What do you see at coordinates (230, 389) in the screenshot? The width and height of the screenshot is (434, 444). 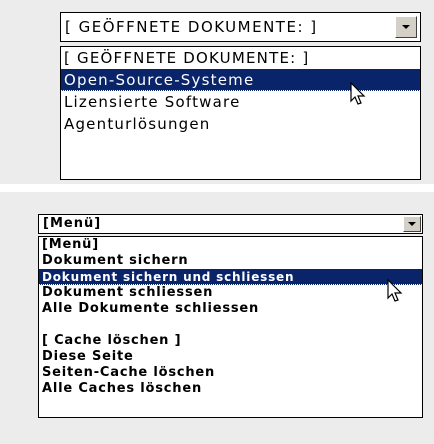 I see `option-clear-all-caches: Alle Caches löschen` at bounding box center [230, 389].